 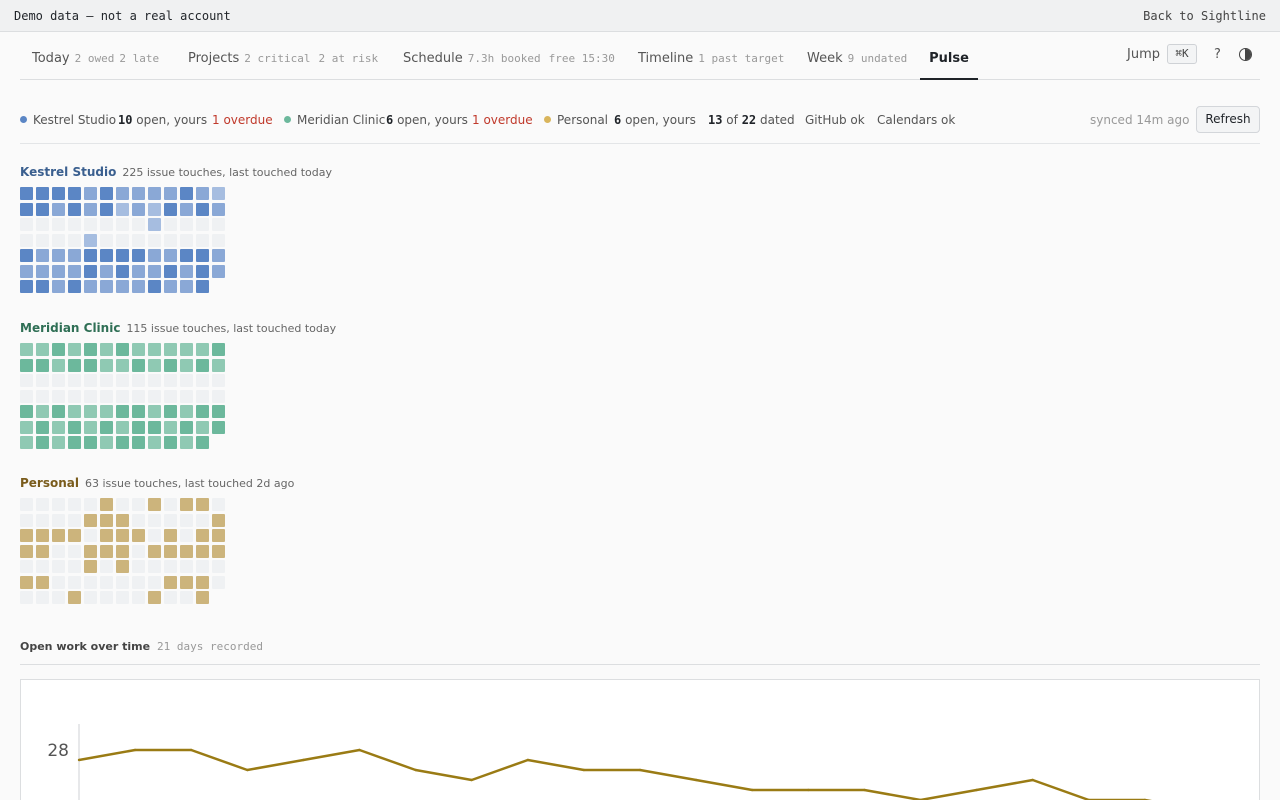 I want to click on tab-today-late: 2 late, so click(x=139, y=58).